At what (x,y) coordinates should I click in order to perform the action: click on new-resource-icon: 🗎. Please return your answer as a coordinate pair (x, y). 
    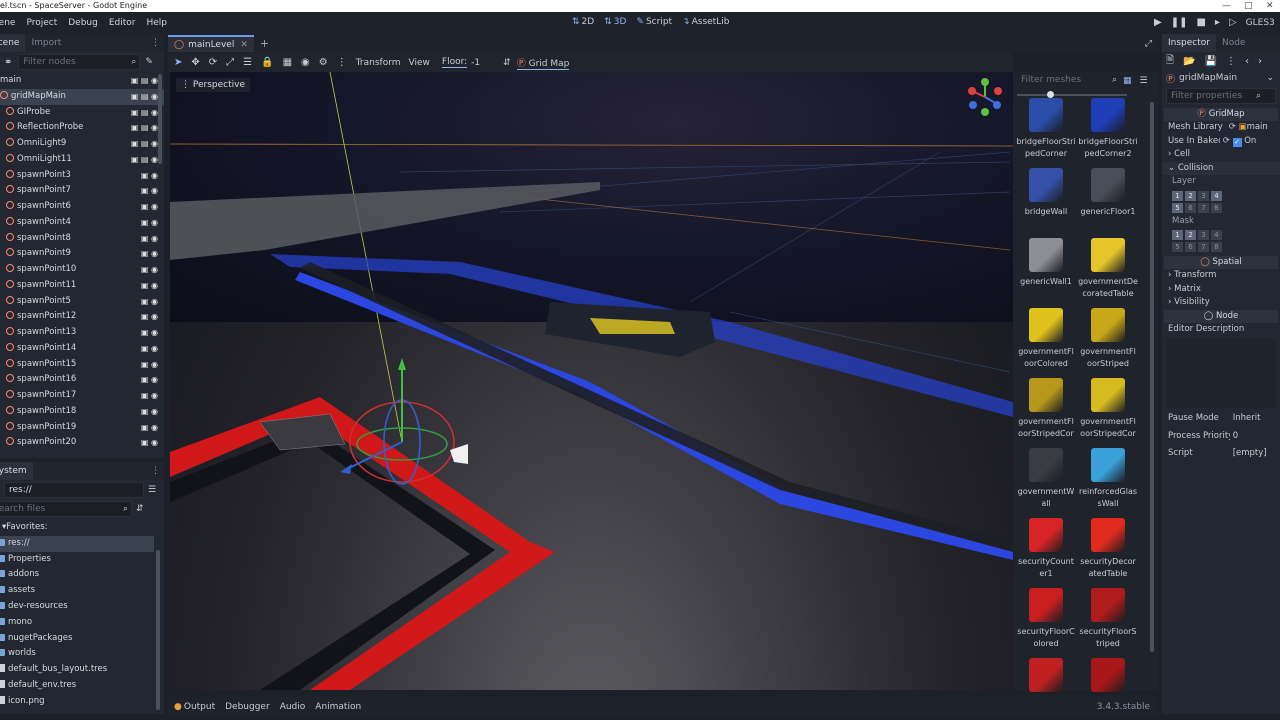
    Looking at the image, I should click on (1170, 61).